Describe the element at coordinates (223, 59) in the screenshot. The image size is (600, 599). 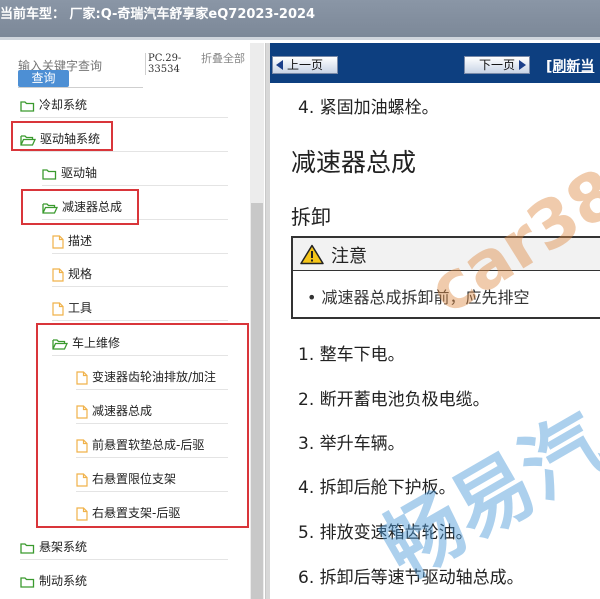
I see `collapse-all-button: 折叠全部` at that location.